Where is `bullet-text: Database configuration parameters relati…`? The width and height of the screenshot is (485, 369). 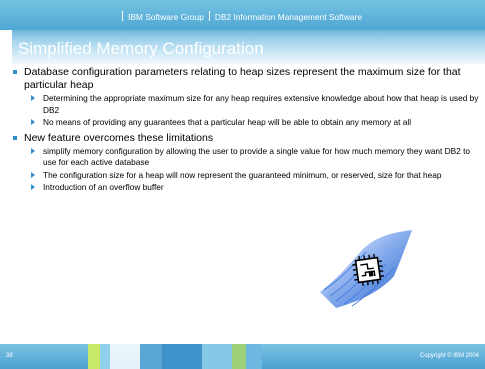
bullet-text: Database configuration parameters relati… is located at coordinates (242, 78).